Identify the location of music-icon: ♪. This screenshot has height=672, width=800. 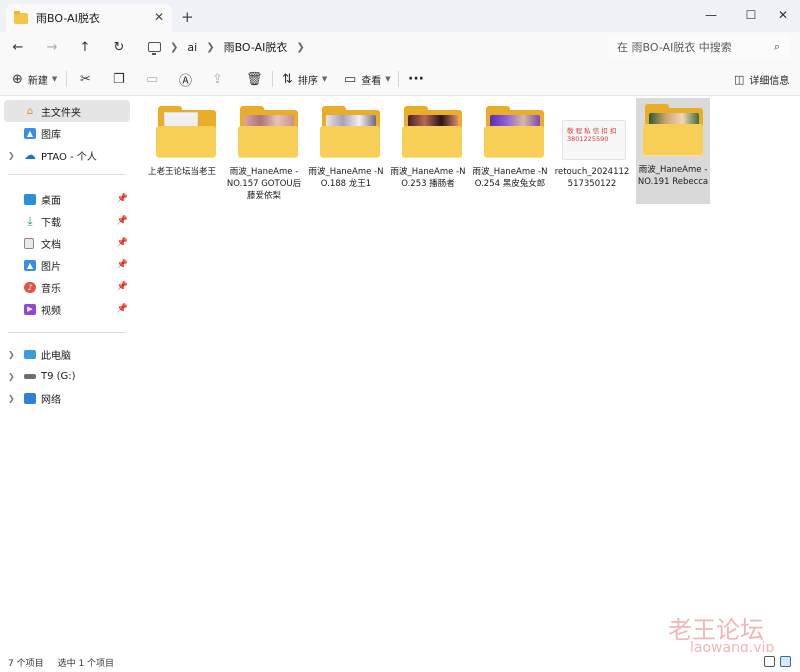
(30, 287).